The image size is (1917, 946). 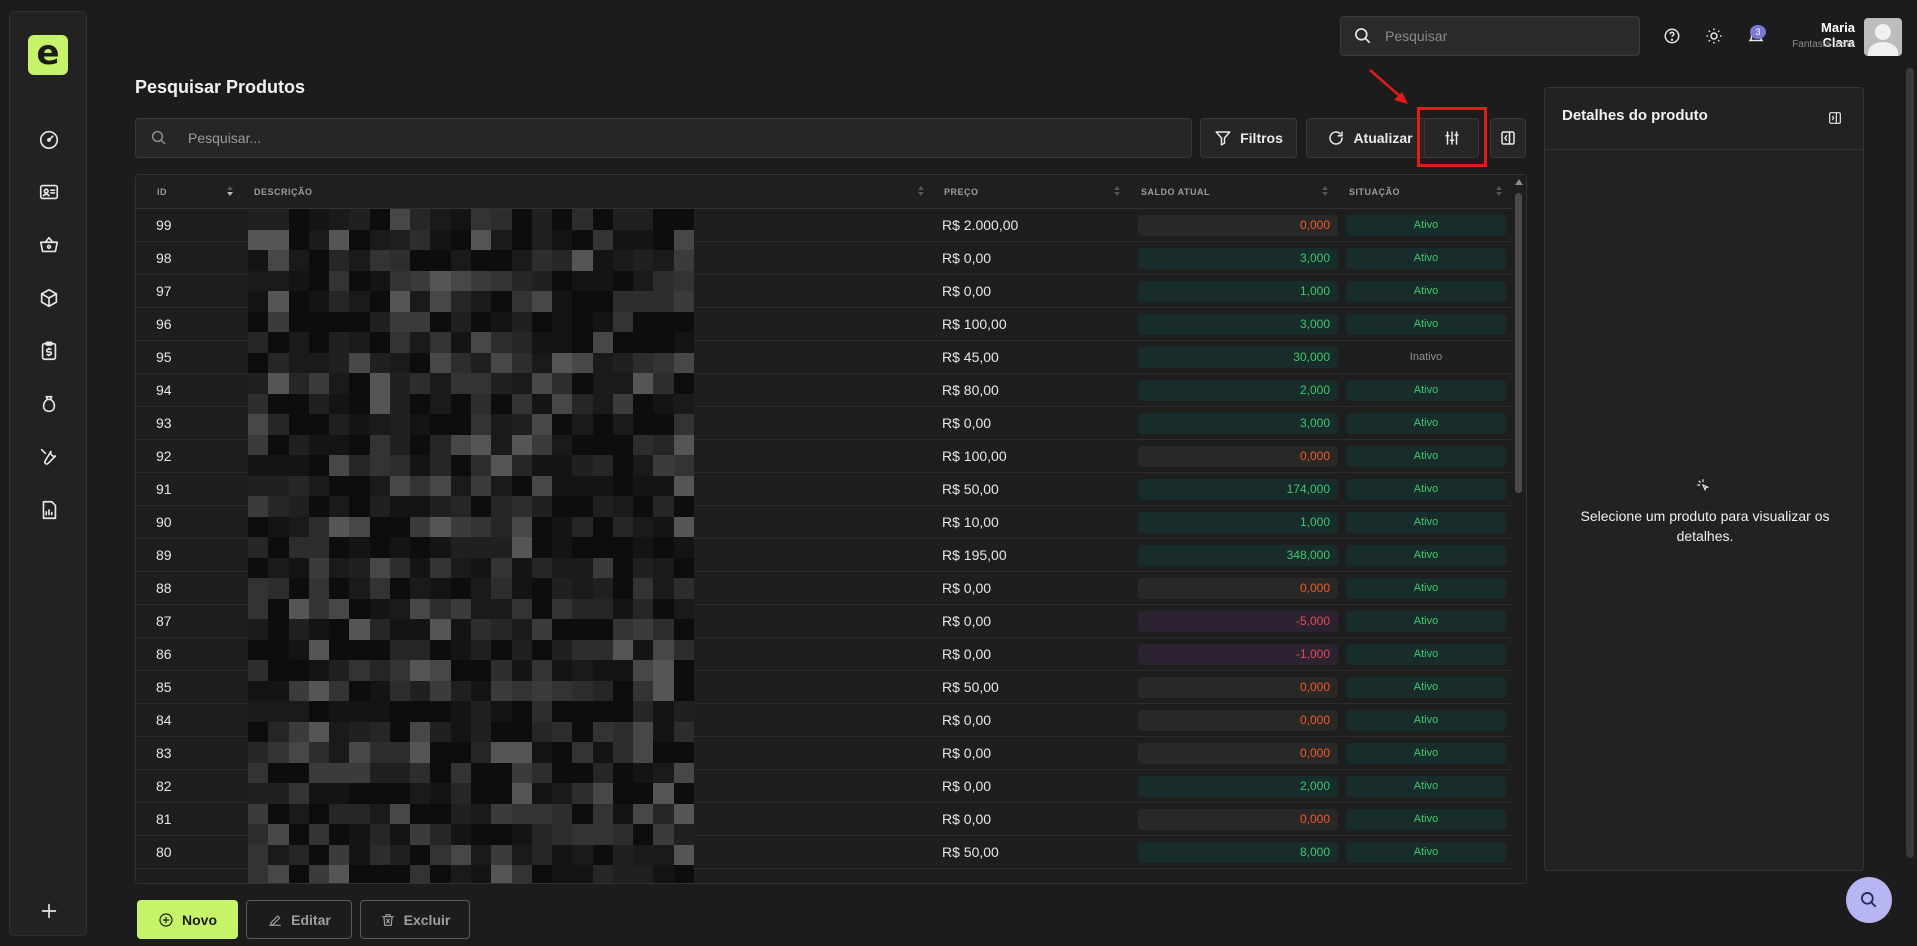 What do you see at coordinates (1426, 357) in the screenshot?
I see `status-badge: Inativo` at bounding box center [1426, 357].